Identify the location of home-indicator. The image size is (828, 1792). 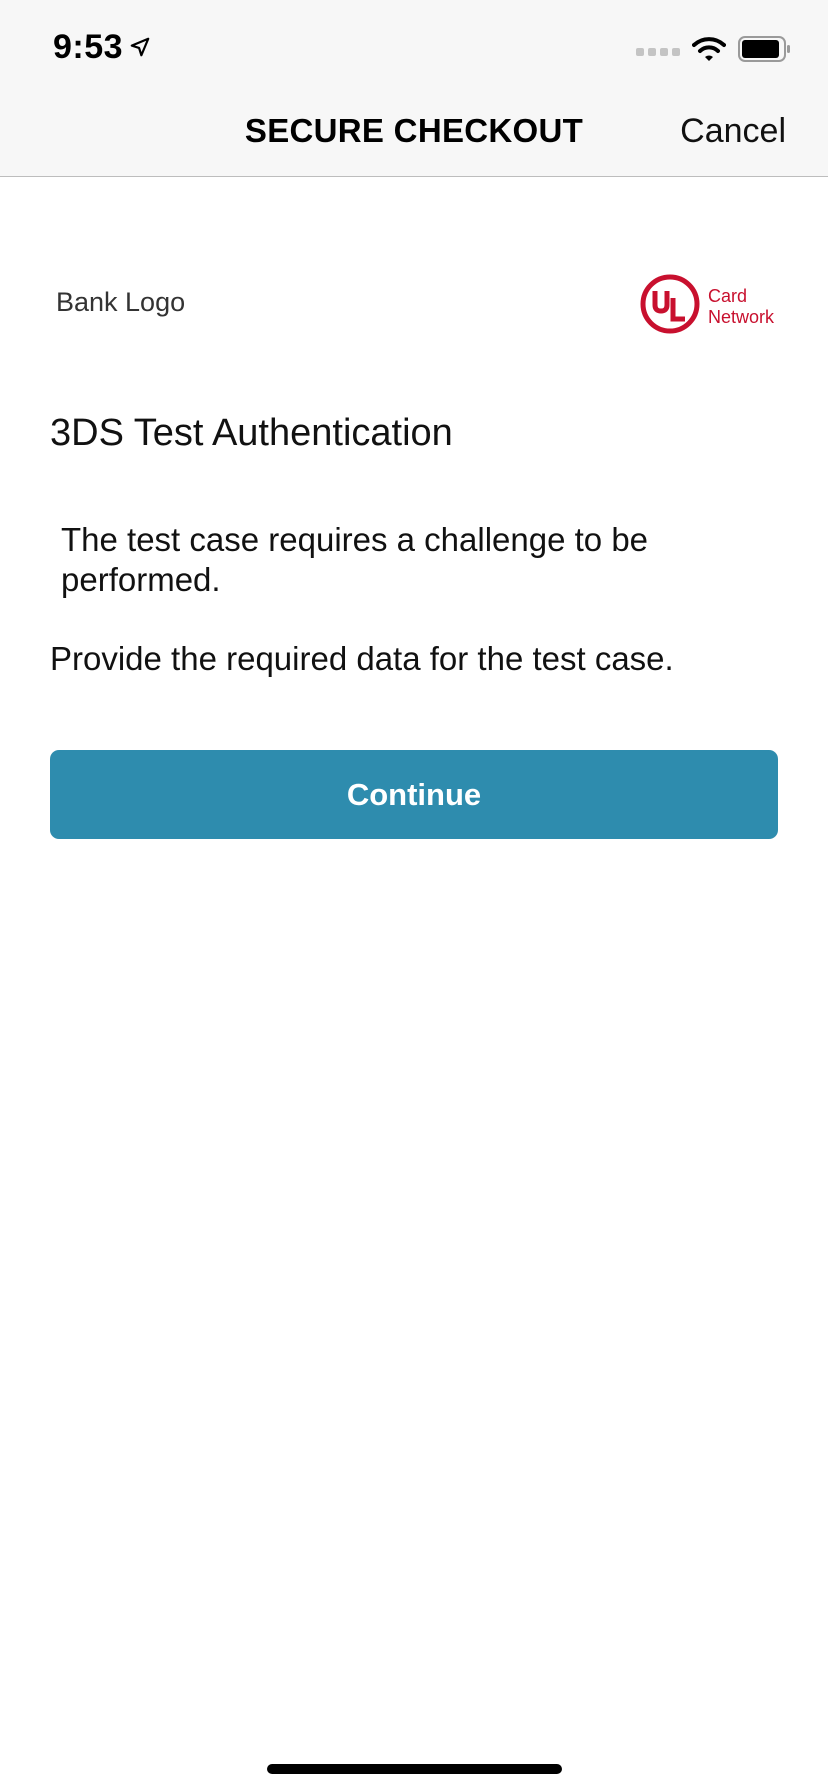
(414, 1769).